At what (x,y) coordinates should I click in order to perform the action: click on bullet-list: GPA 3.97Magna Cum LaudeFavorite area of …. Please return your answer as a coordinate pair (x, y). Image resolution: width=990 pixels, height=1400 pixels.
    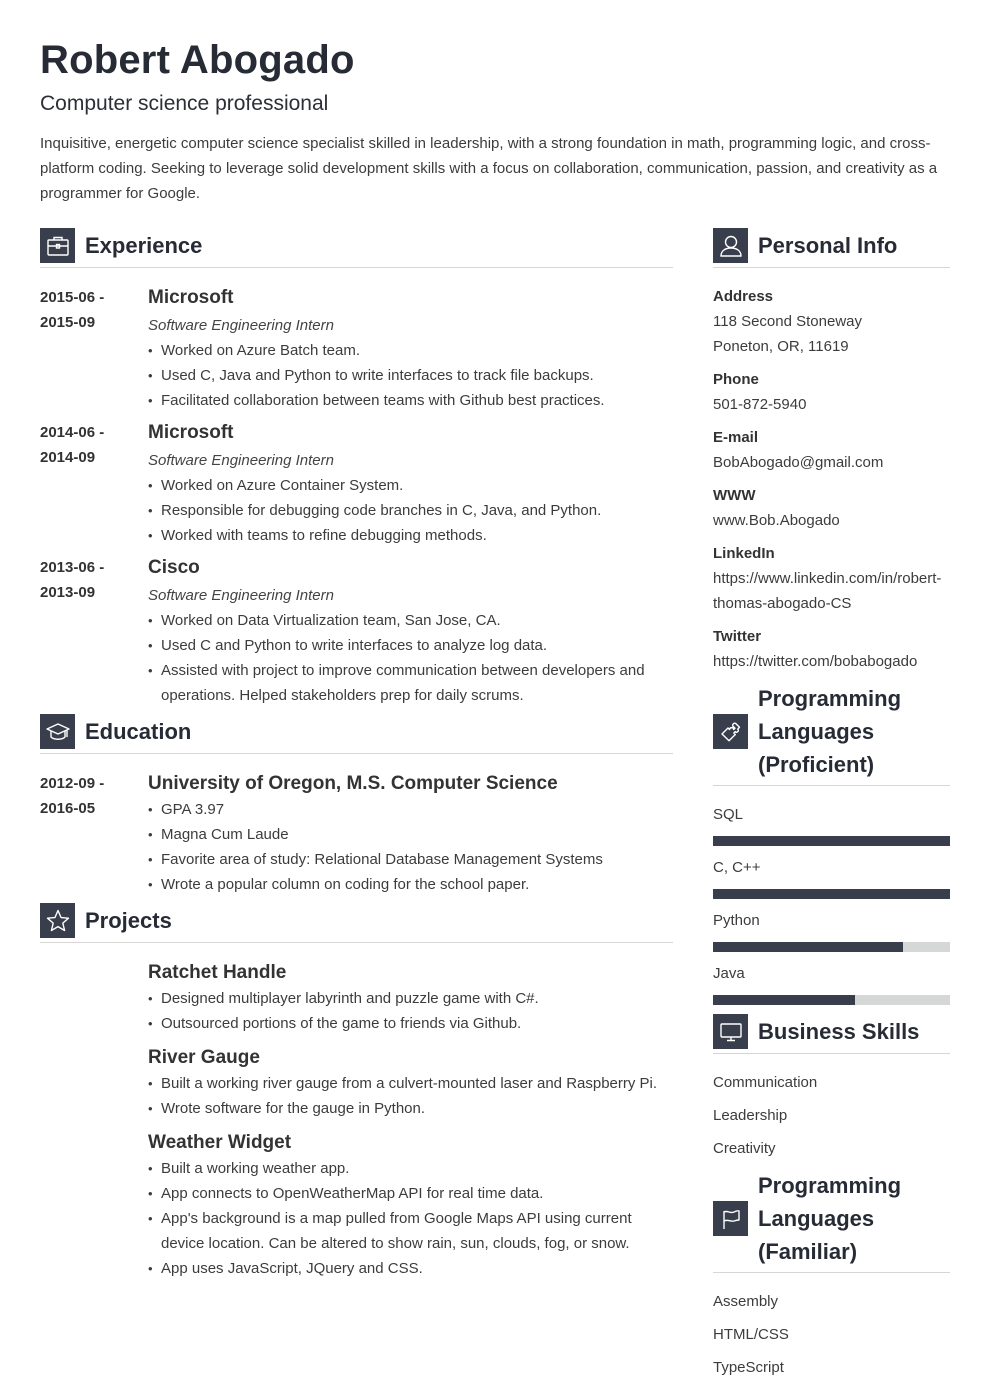
    Looking at the image, I should click on (410, 847).